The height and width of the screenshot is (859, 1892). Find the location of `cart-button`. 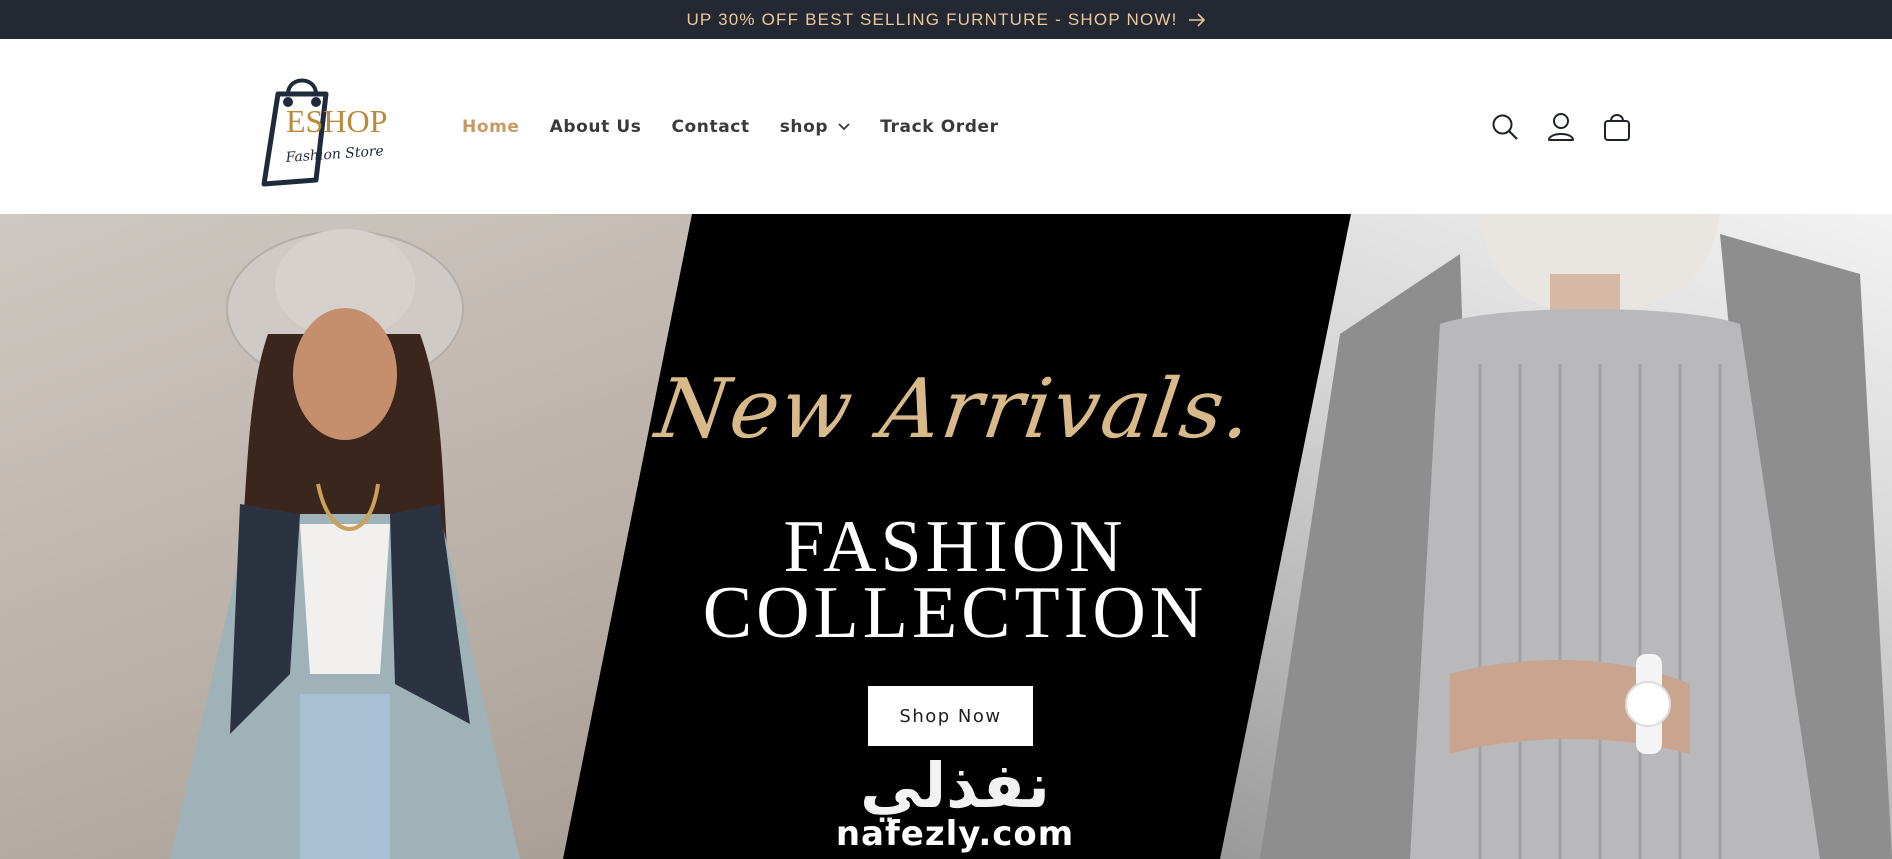

cart-button is located at coordinates (1617, 127).